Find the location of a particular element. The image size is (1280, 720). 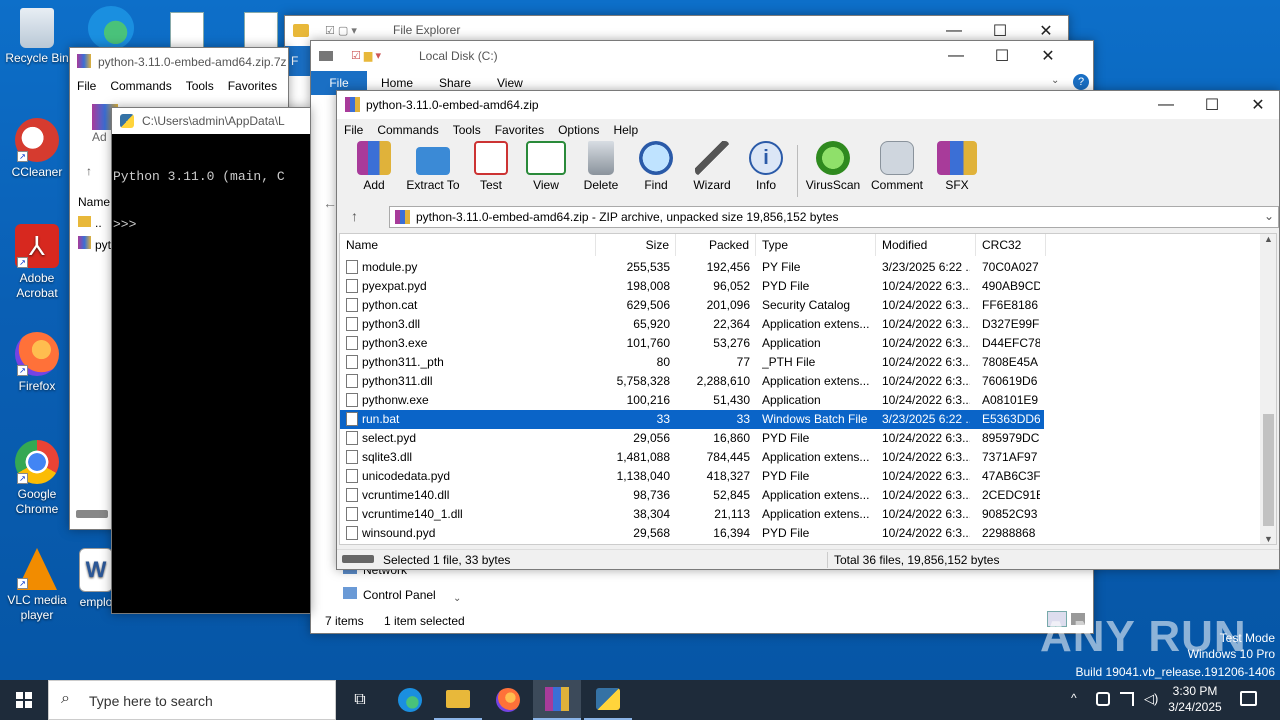

scroll-up-arrow-icon: ▲ is located at coordinates (1268, 239).